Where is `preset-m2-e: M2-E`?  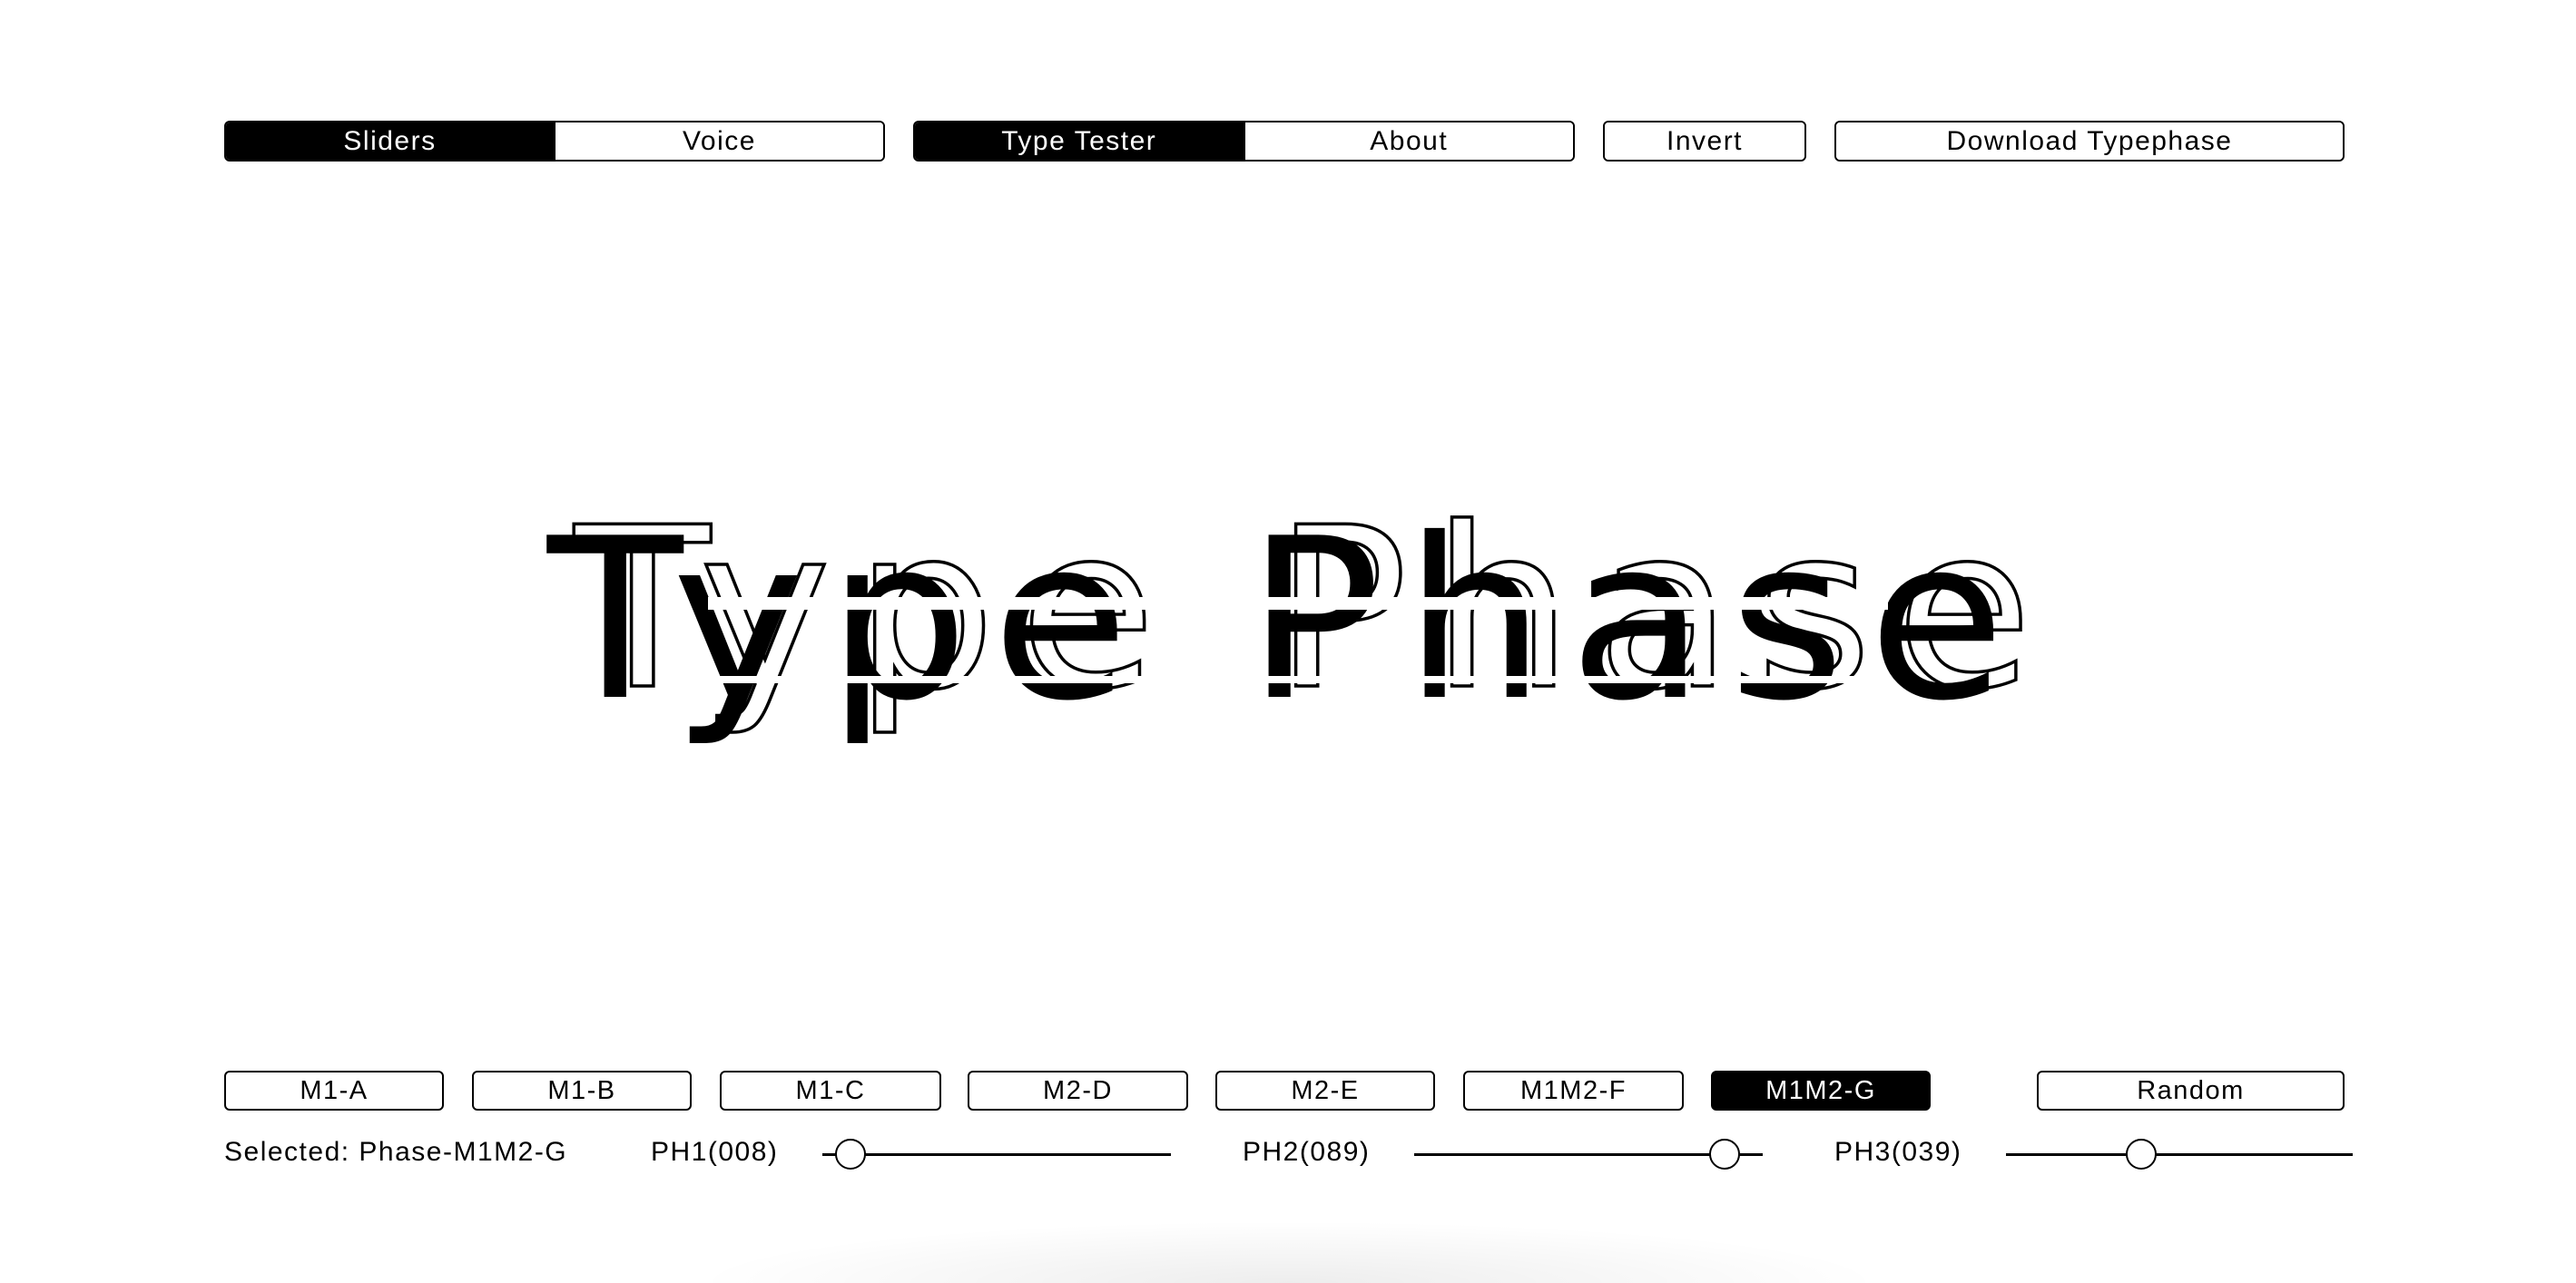 preset-m2-e: M2-E is located at coordinates (1325, 1091).